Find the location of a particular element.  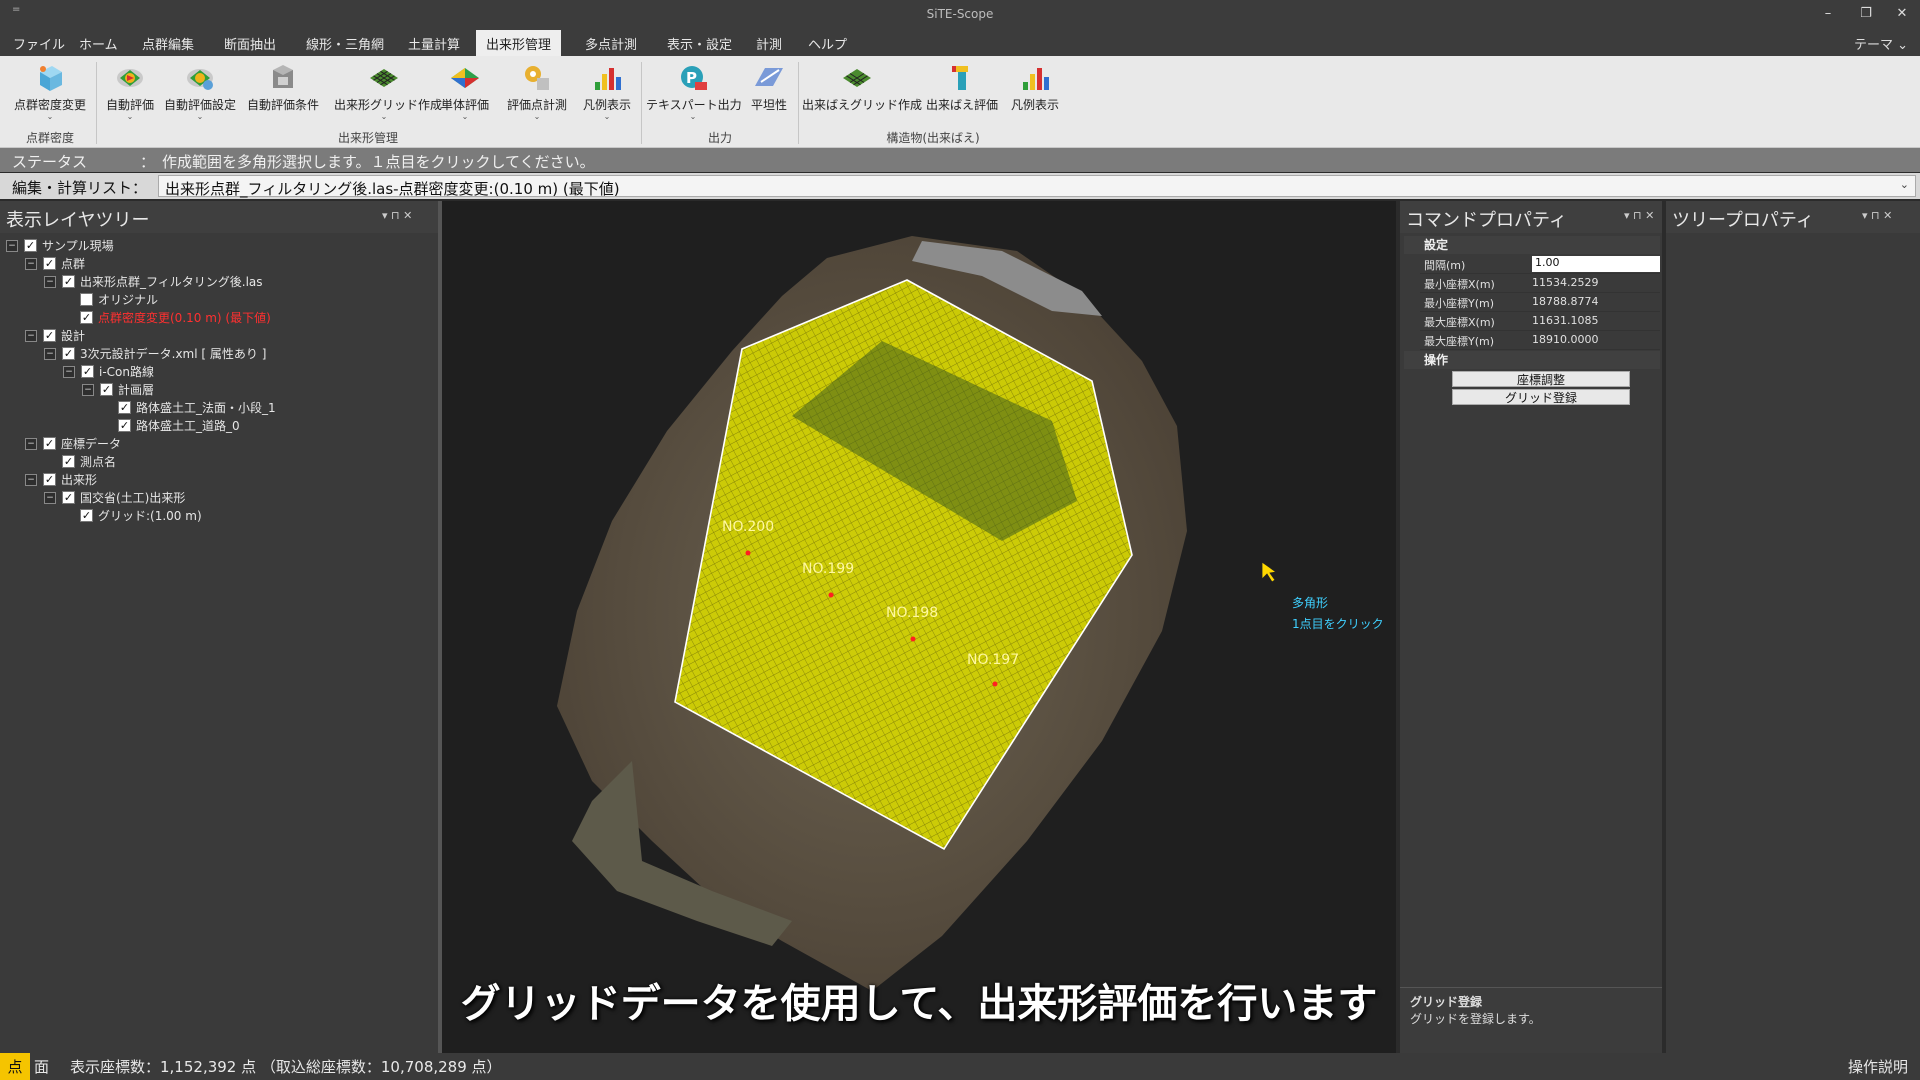

point-mode-toggle: 点 is located at coordinates (15, 1066).